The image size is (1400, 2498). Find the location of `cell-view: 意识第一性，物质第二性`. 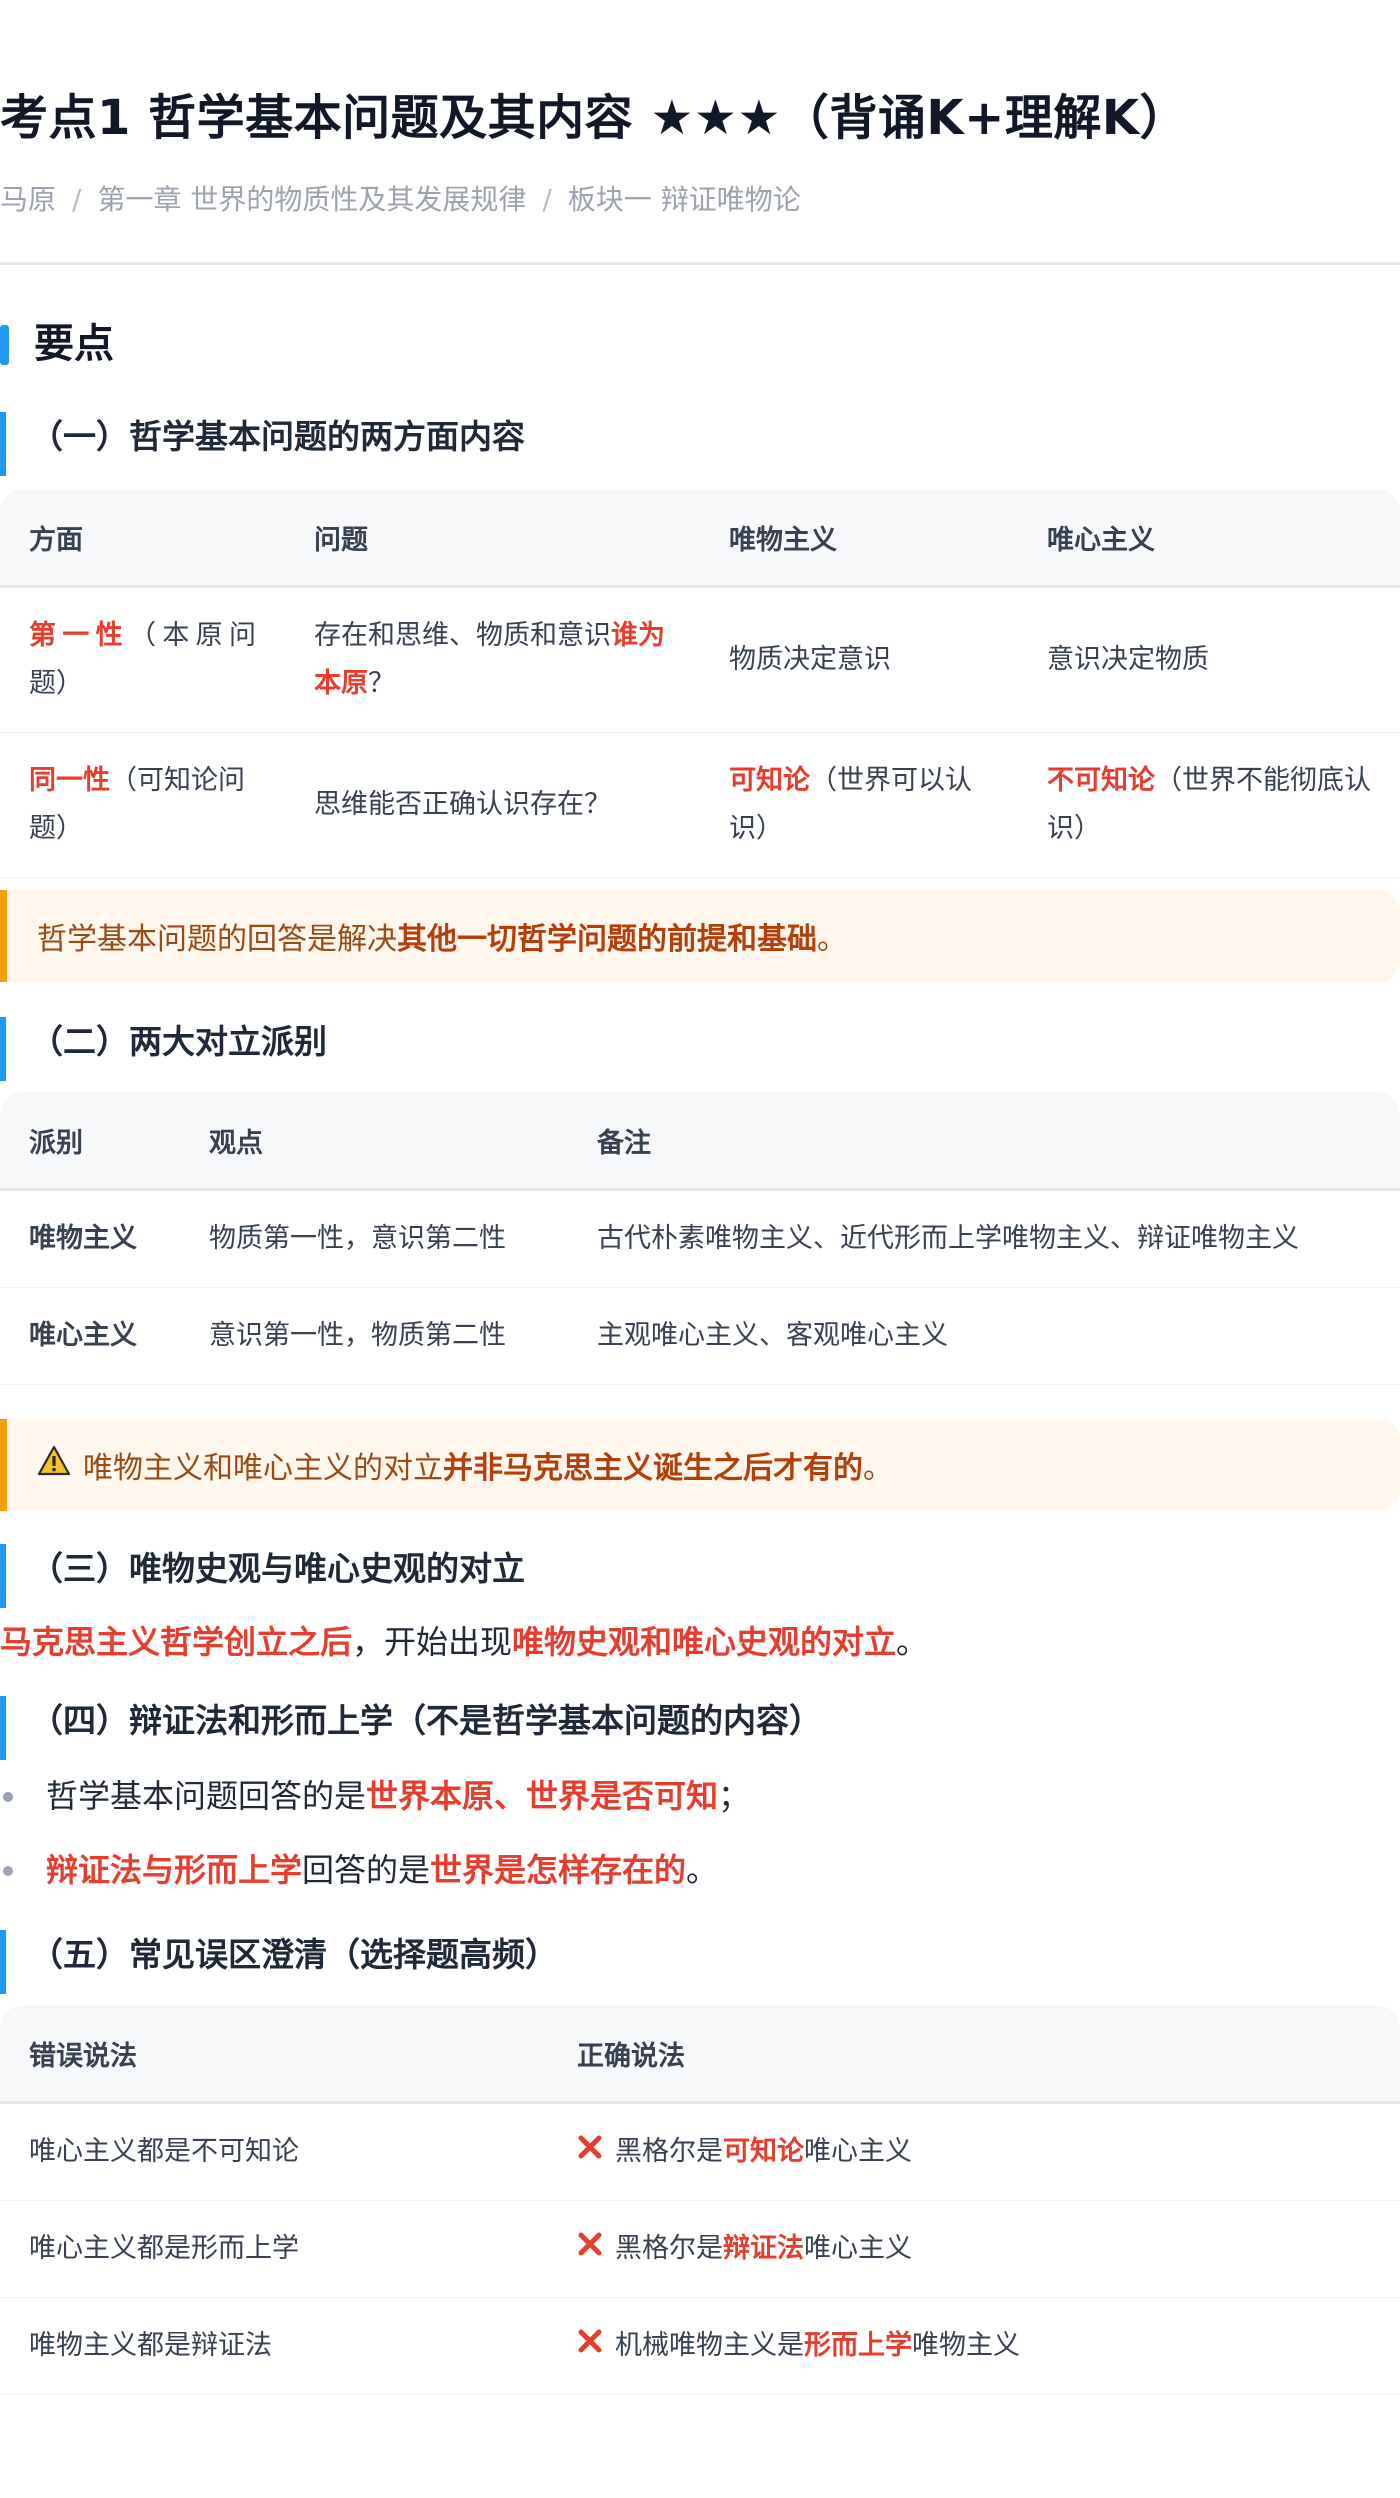

cell-view: 意识第一性，物质第二性 is located at coordinates (374, 1336).